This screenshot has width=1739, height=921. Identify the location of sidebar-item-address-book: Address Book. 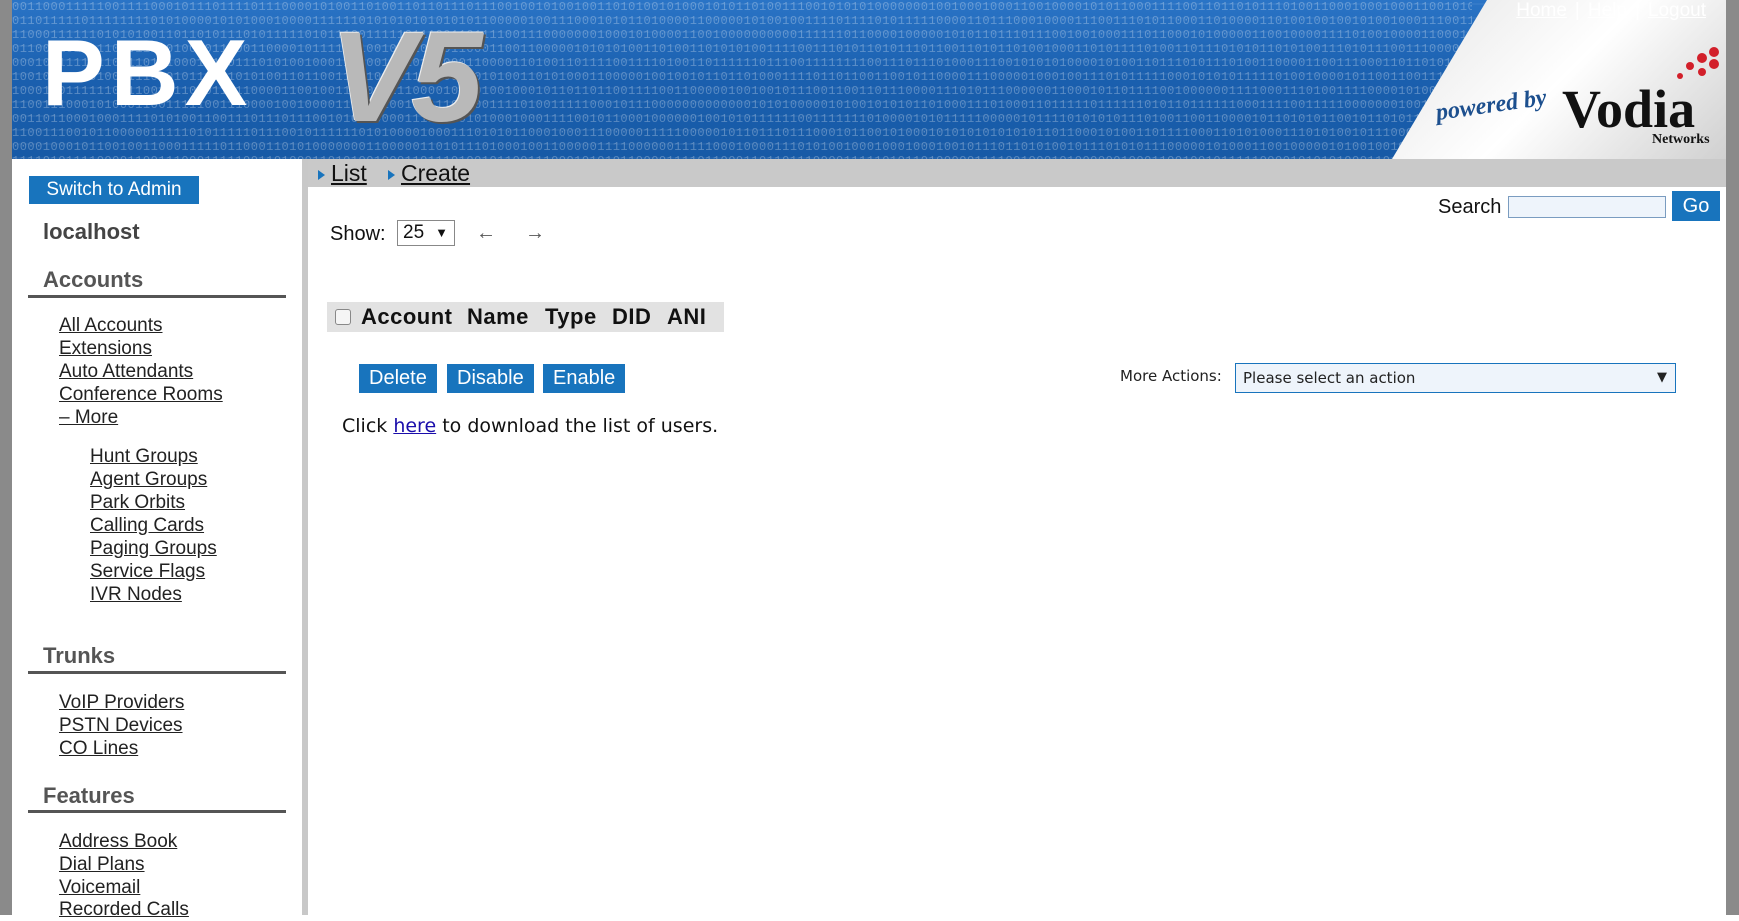
(118, 842).